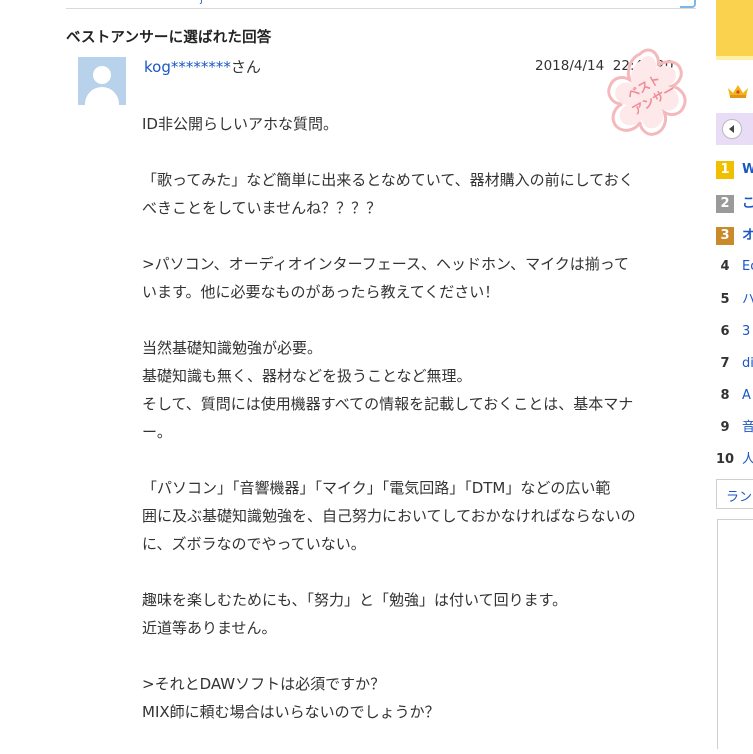 The height and width of the screenshot is (754, 753). Describe the element at coordinates (734, 428) in the screenshot. I see `ranking-item: 9音` at that location.